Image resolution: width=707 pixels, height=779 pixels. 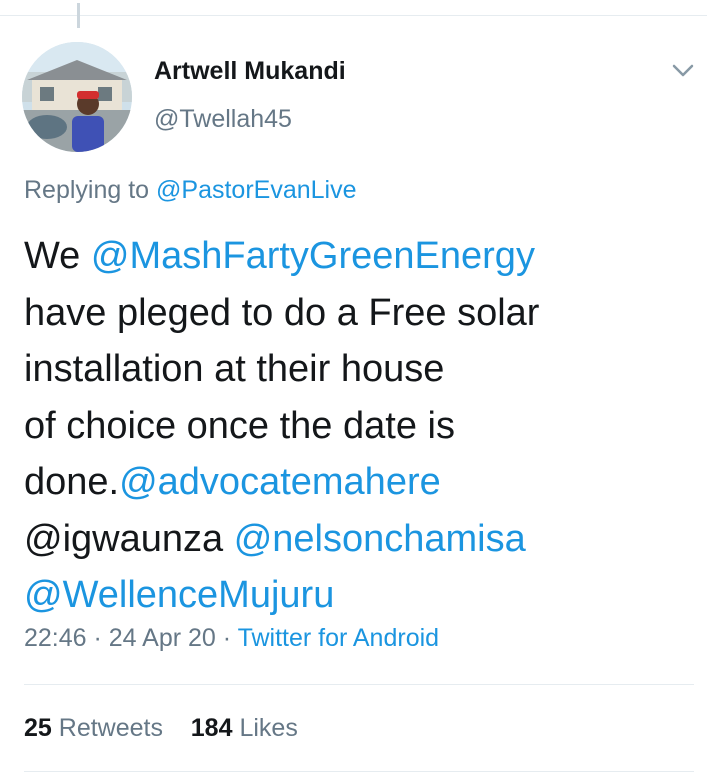 What do you see at coordinates (179, 595) in the screenshot?
I see `mention-link: @WellenceMujuru` at bounding box center [179, 595].